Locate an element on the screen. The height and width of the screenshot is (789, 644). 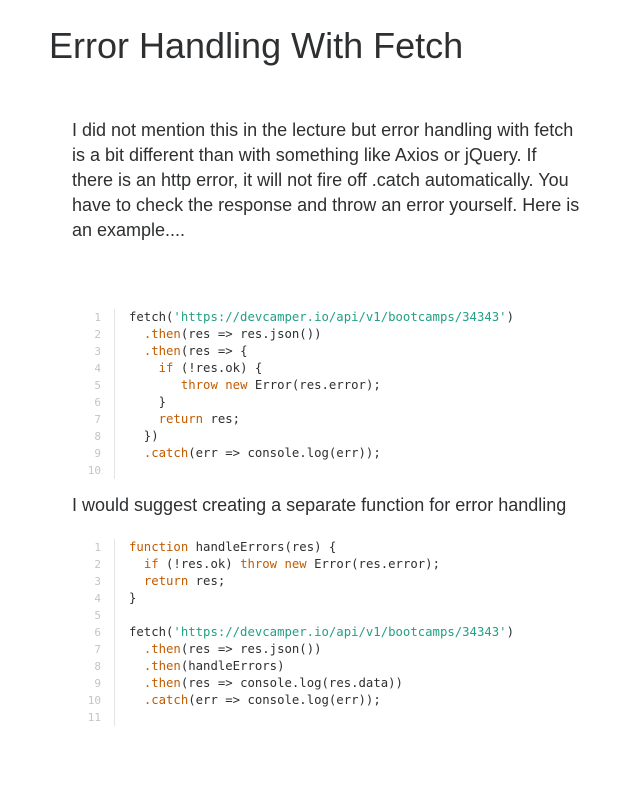
line-number: 8 is located at coordinates (97, 666).